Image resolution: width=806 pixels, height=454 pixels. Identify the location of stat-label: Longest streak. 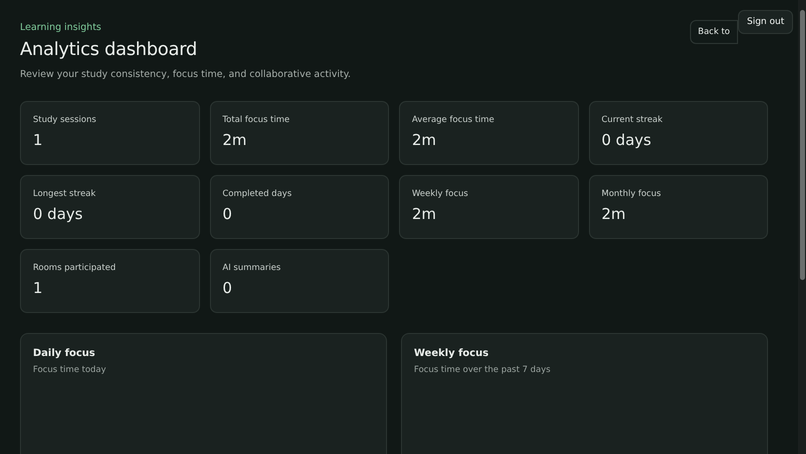
(65, 194).